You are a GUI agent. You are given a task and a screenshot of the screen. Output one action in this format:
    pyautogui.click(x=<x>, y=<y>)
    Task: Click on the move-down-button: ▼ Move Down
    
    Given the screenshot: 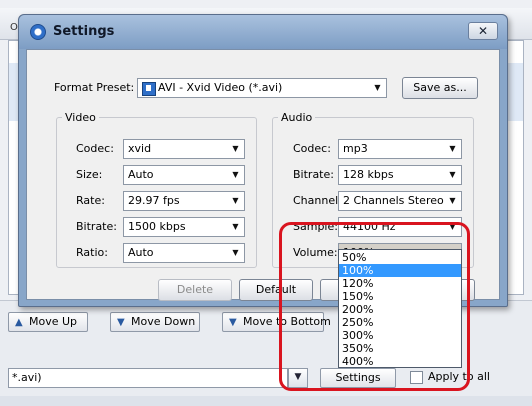 What is the action you would take?
    pyautogui.click(x=155, y=322)
    